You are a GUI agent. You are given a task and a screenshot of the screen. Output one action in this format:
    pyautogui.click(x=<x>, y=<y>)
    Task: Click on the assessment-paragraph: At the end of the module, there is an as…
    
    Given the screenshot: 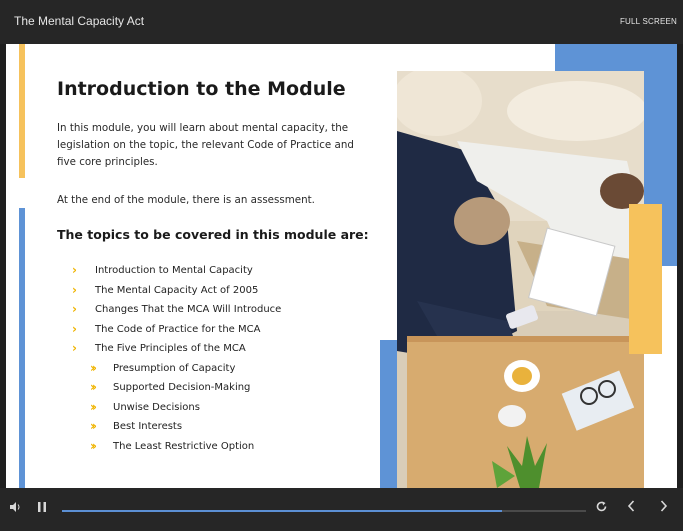 What is the action you would take?
    pyautogui.click(x=186, y=200)
    